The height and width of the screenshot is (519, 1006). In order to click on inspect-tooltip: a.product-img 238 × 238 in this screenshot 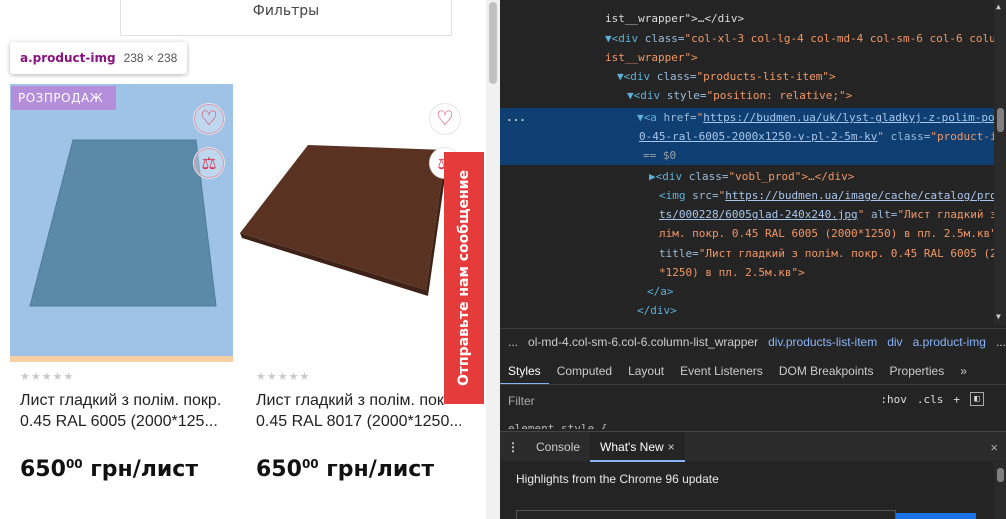, I will do `click(99, 58)`.